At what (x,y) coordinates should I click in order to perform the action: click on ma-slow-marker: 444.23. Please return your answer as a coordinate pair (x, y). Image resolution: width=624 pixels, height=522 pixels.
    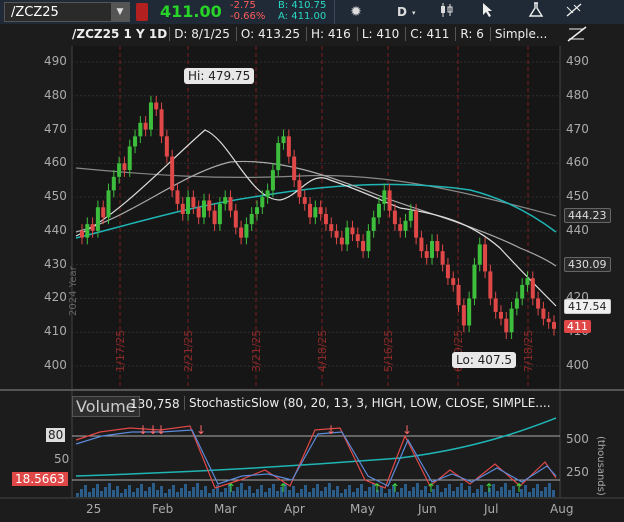
    Looking at the image, I should click on (587, 215).